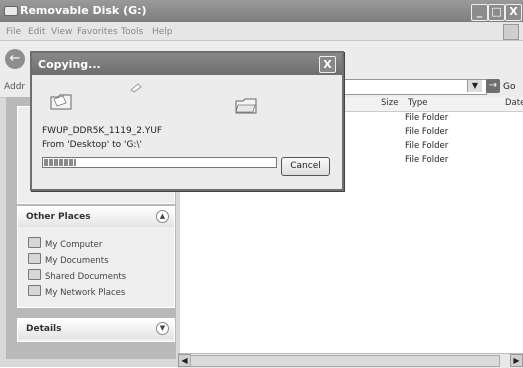  I want to click on close-button: X, so click(513, 12).